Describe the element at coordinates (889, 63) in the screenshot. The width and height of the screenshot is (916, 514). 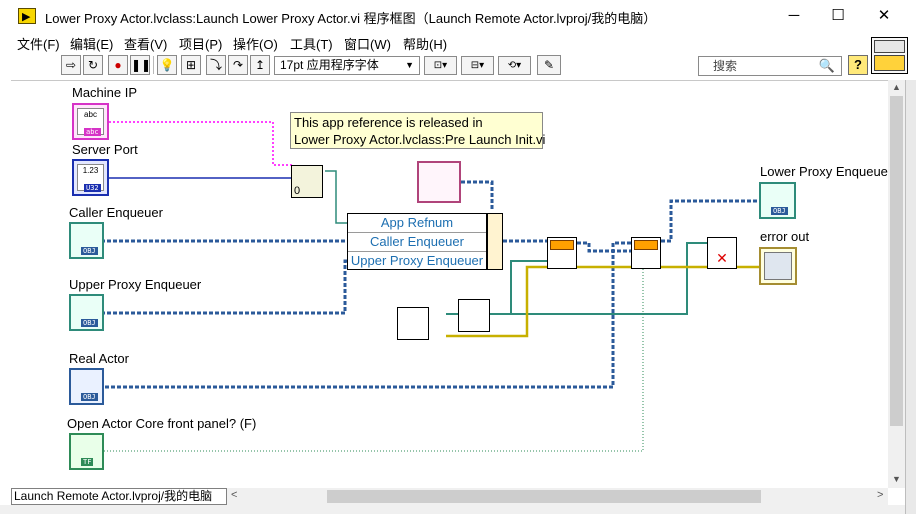
I see `vi-icon-glyph` at that location.